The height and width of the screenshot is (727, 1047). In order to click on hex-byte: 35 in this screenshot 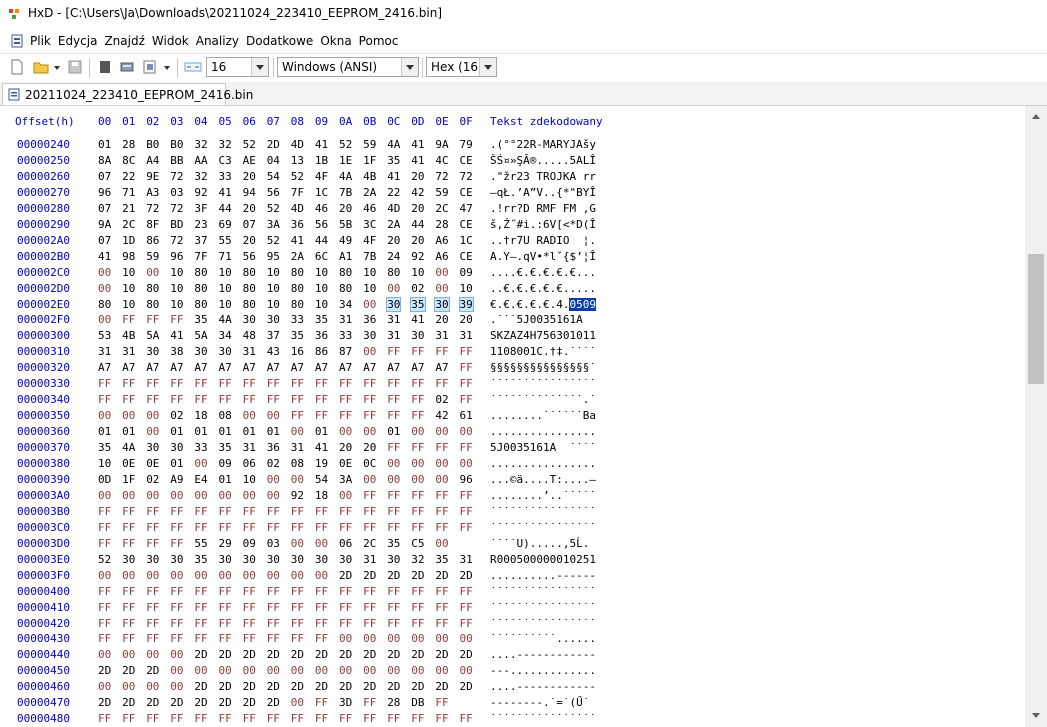, I will do `click(297, 335)`.